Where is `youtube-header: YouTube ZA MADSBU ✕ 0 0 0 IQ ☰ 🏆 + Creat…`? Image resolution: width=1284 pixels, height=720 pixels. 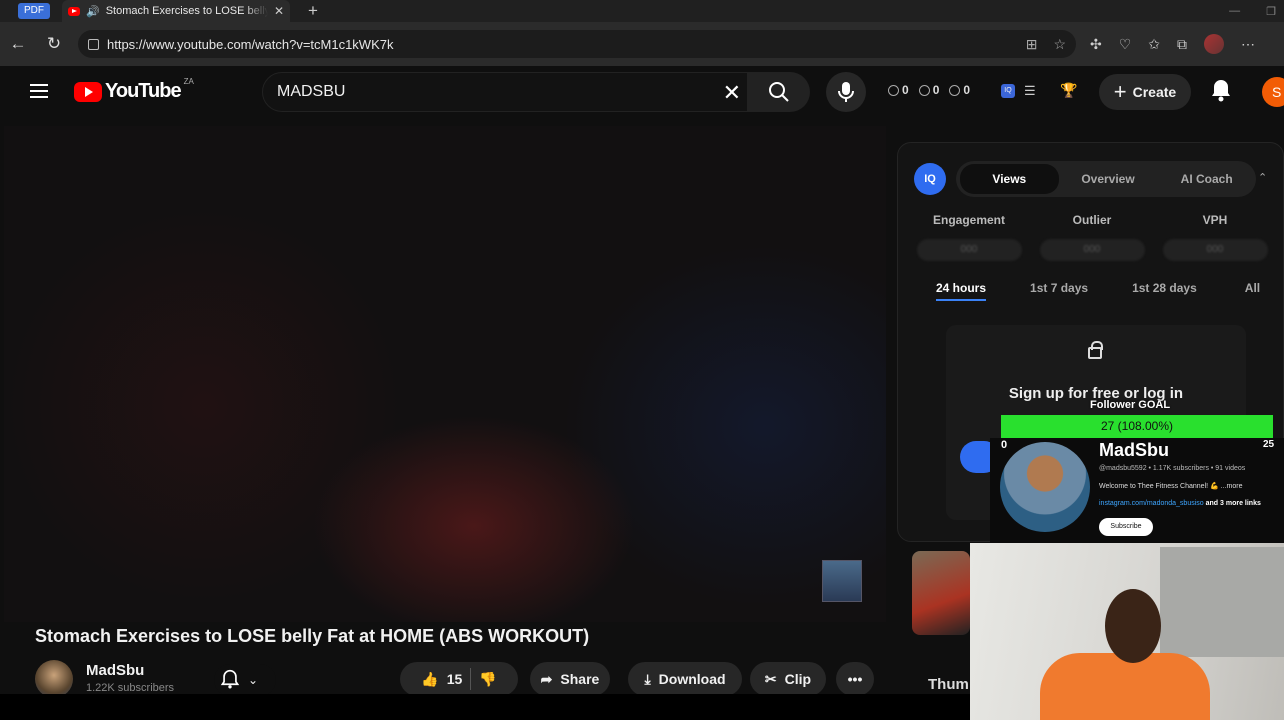
youtube-header: YouTube ZA MADSBU ✕ 0 0 0 IQ ☰ 🏆 + Creat… is located at coordinates (642, 92).